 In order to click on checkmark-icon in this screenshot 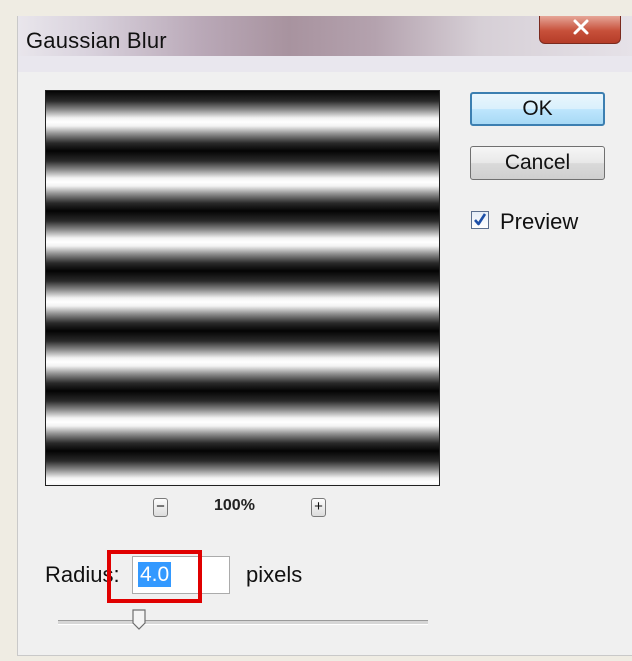, I will do `click(480, 219)`.